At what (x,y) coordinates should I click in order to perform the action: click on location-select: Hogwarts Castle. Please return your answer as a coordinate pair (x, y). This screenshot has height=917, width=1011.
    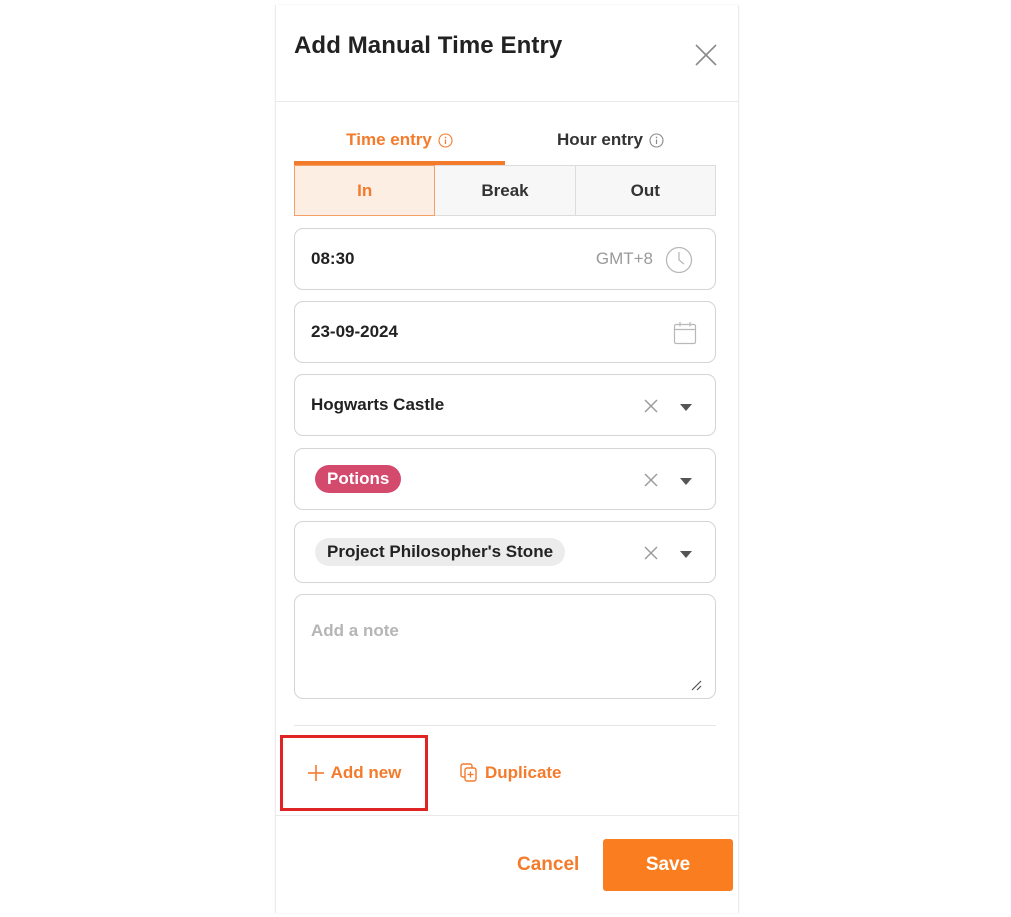
    Looking at the image, I should click on (505, 405).